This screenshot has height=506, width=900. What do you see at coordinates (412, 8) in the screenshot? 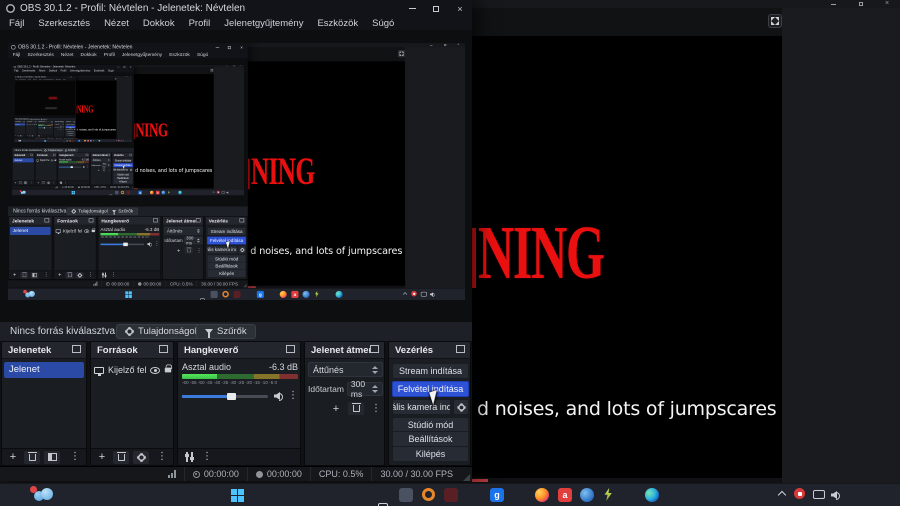
I see `minimize-button` at bounding box center [412, 8].